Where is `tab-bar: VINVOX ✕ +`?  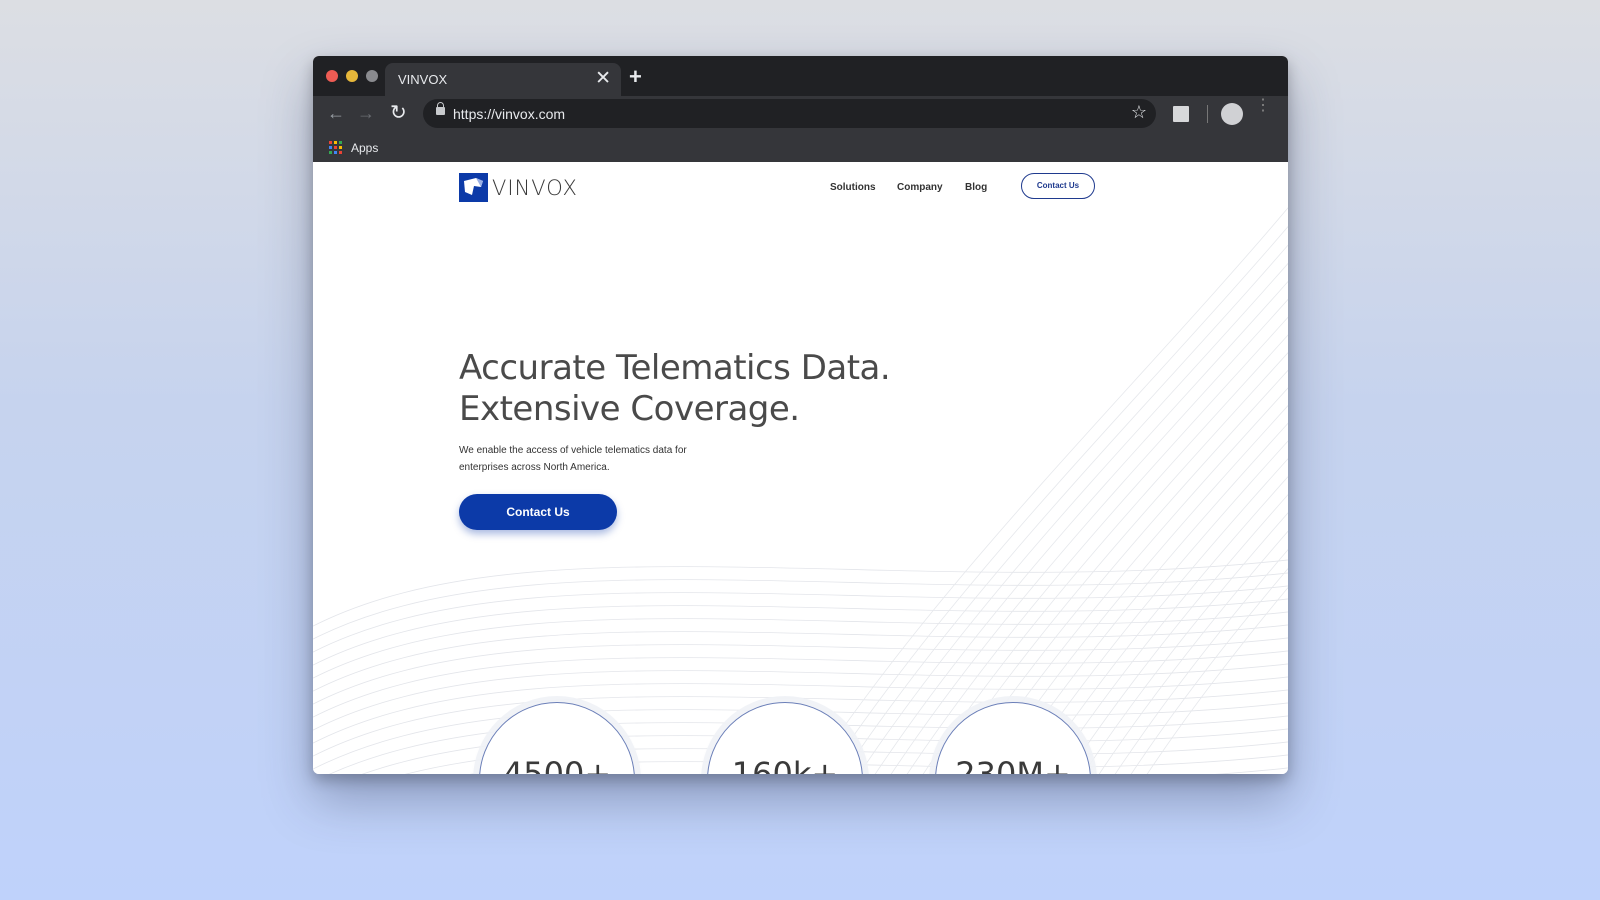
tab-bar: VINVOX ✕ + is located at coordinates (800, 76).